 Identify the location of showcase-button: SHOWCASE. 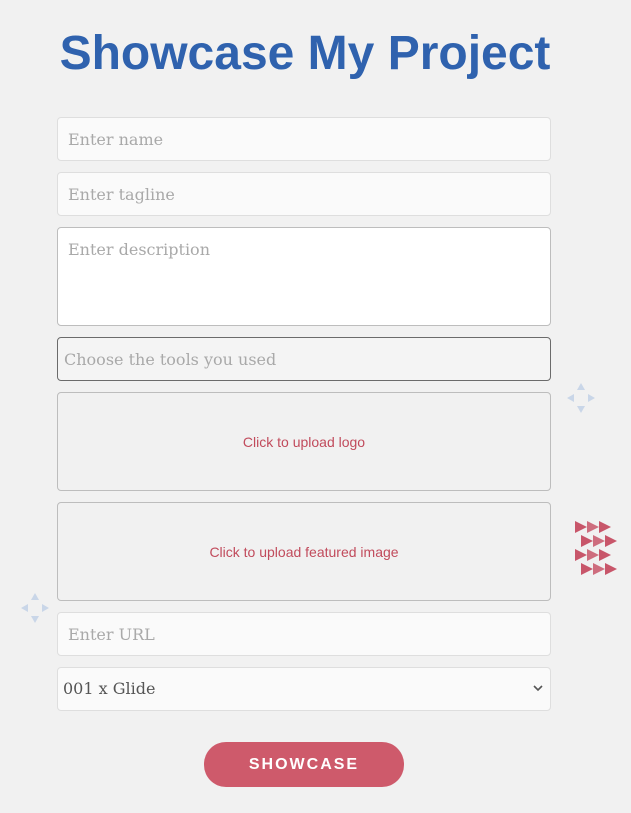
(304, 764).